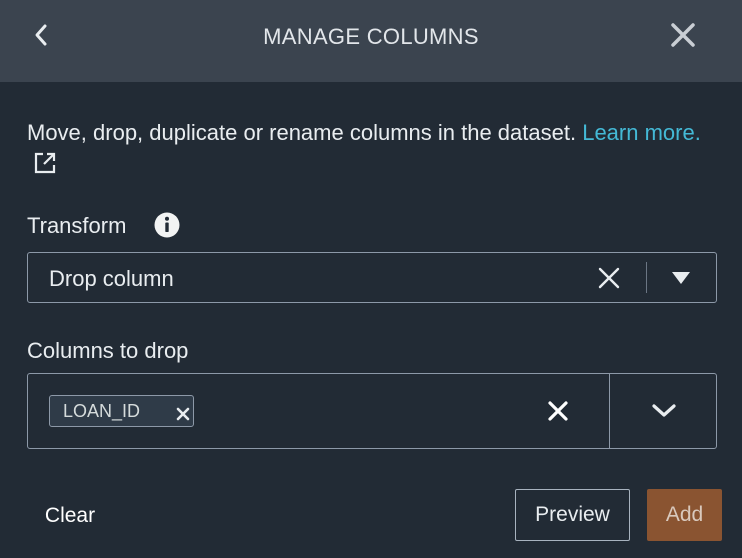  Describe the element at coordinates (108, 350) in the screenshot. I see `columns-to-drop-label: Columns to drop` at that location.